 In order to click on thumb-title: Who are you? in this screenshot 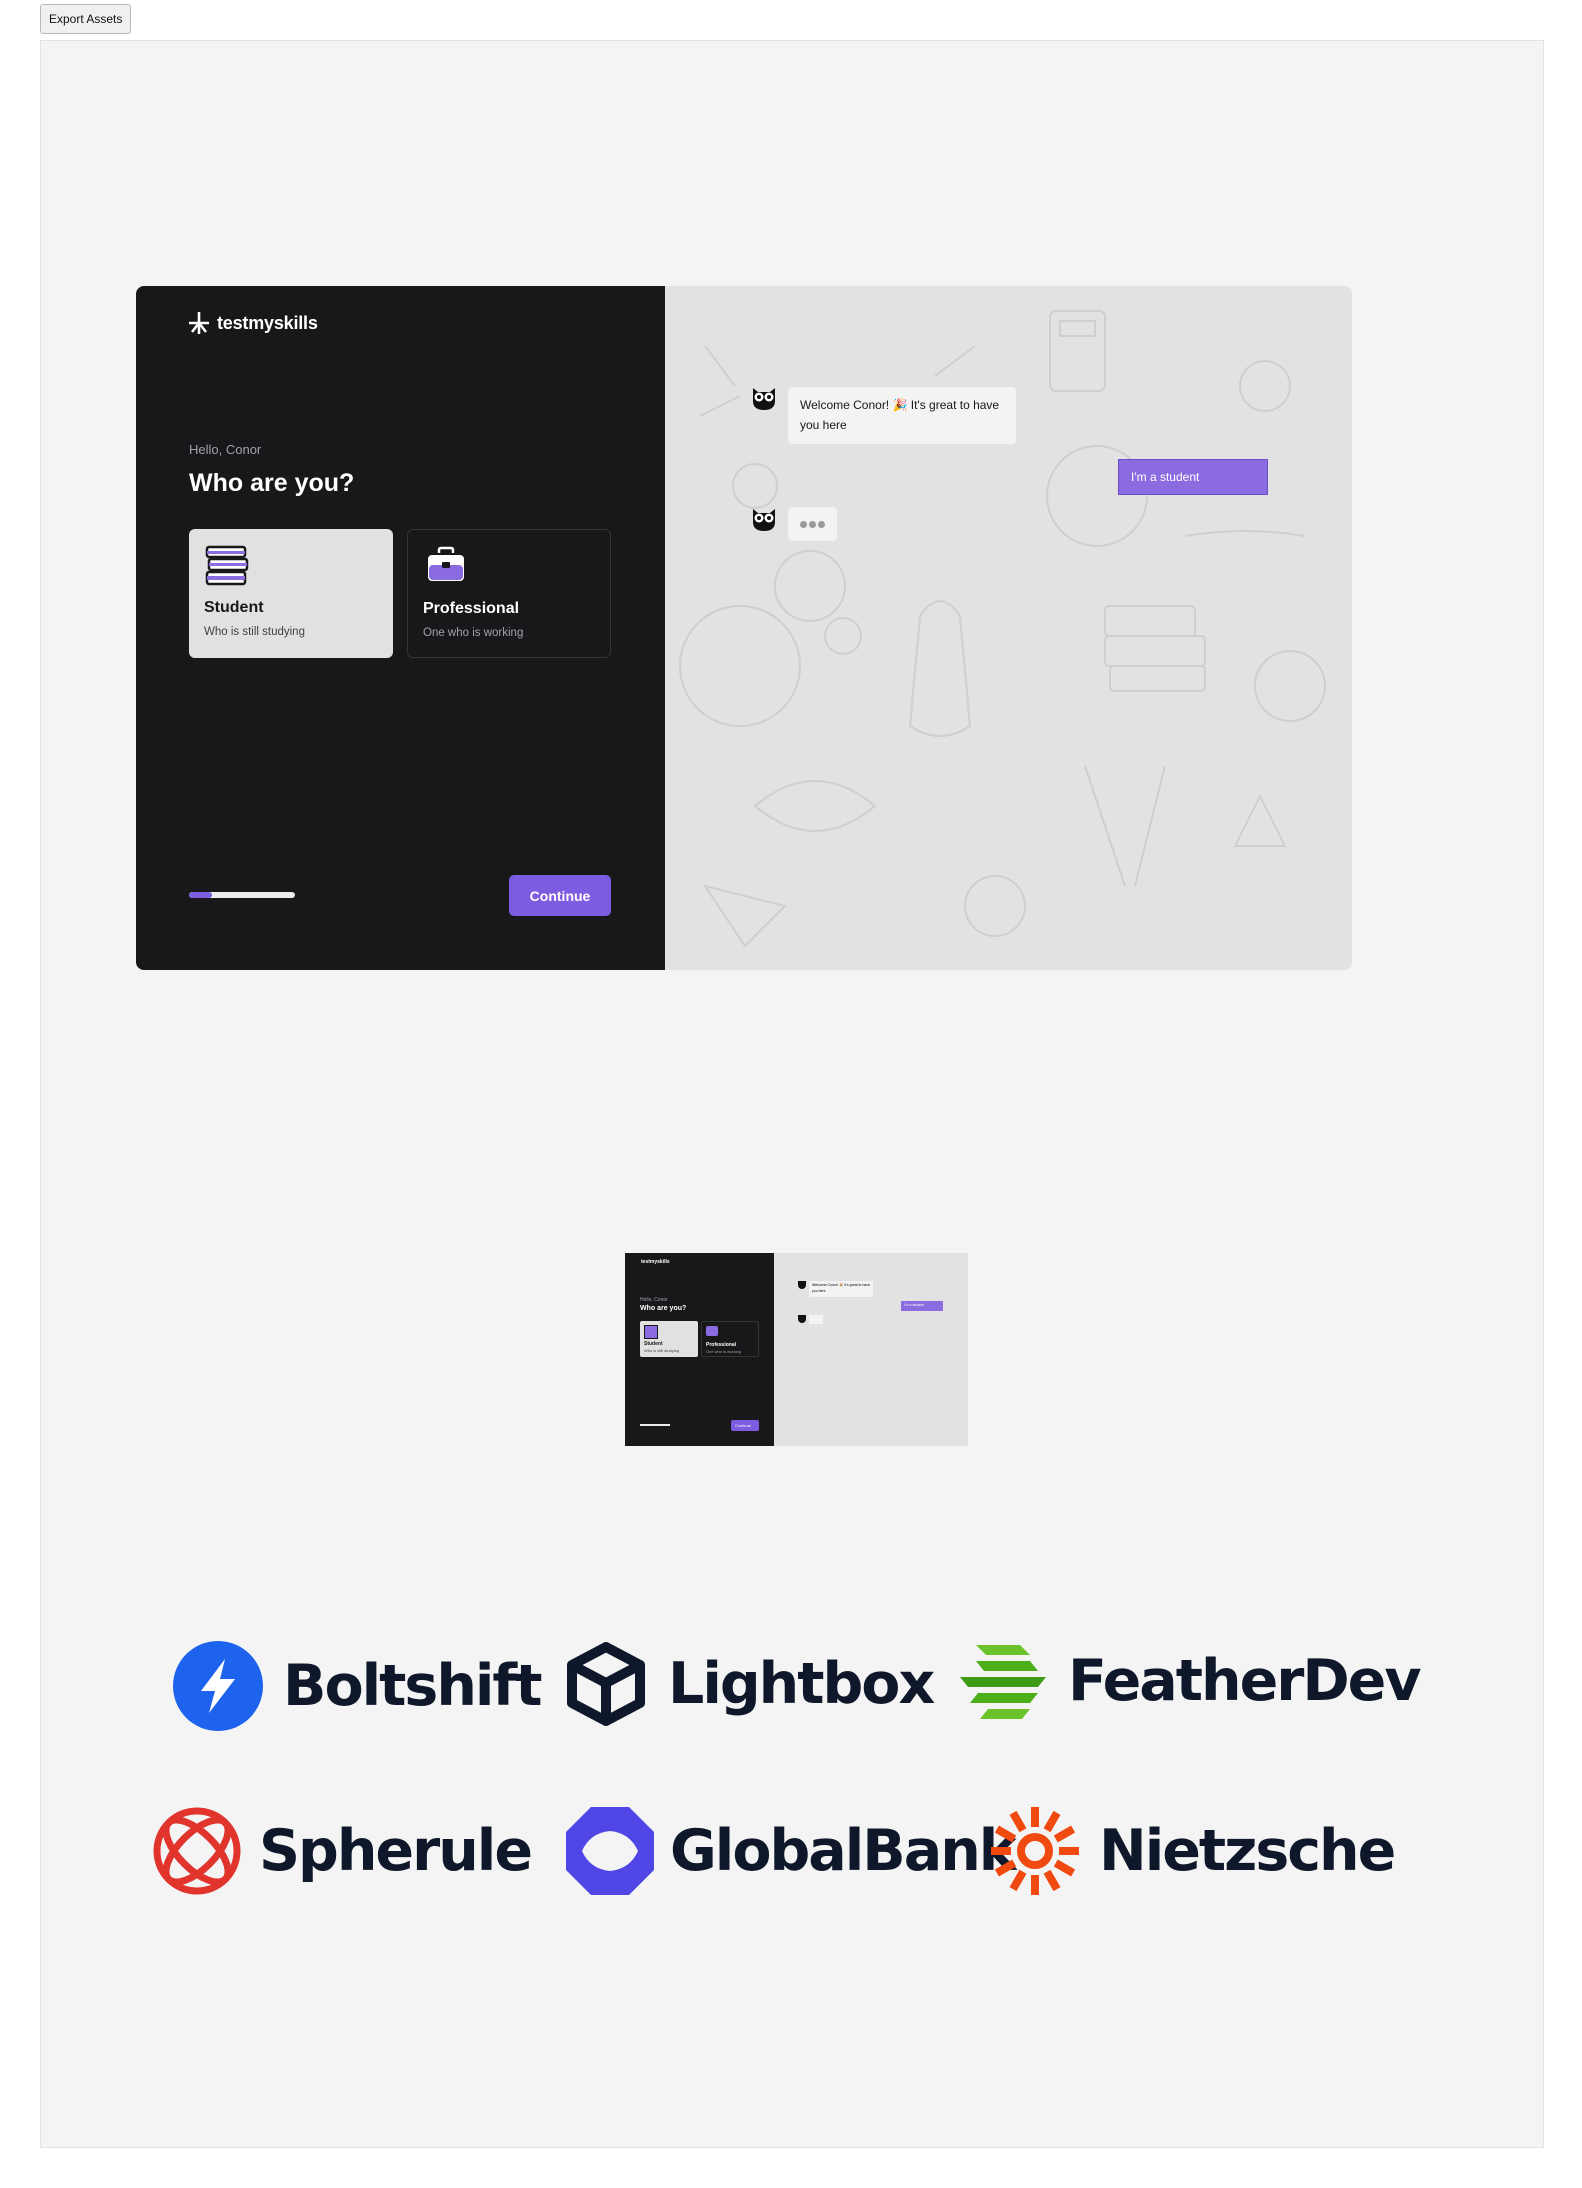, I will do `click(663, 1308)`.